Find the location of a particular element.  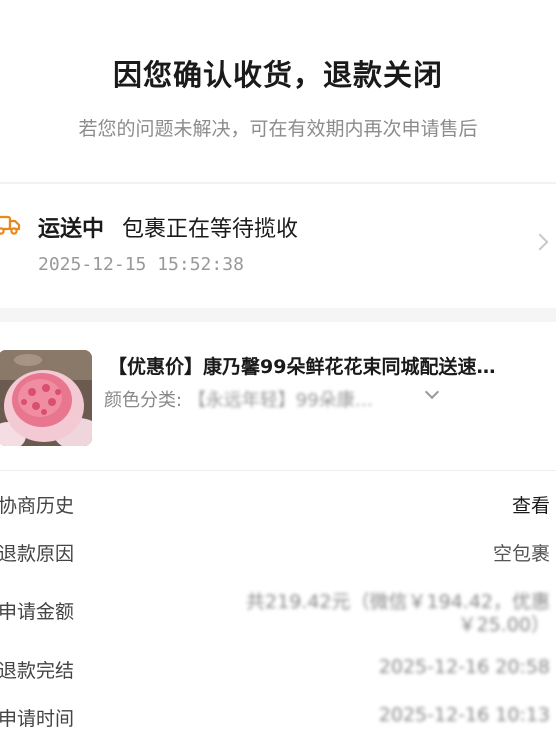

amount-value-line2: ￥25.00） is located at coordinates (503, 625).